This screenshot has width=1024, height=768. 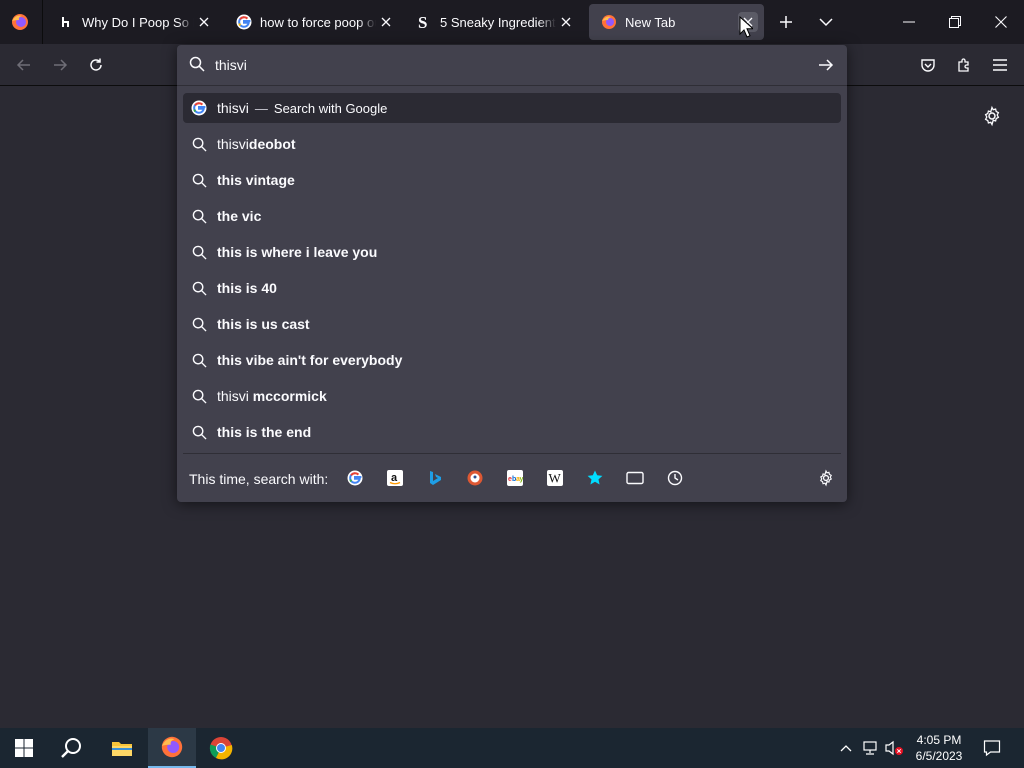 I want to click on tab-title: New Tab, so click(x=650, y=22).